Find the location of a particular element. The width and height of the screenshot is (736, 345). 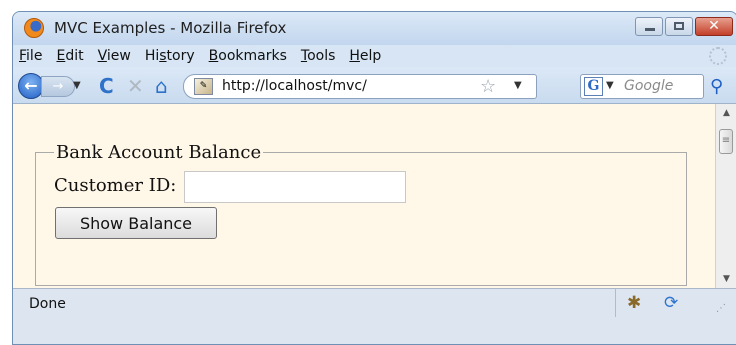

resize-grip-icon: ⋰ is located at coordinates (721, 308).